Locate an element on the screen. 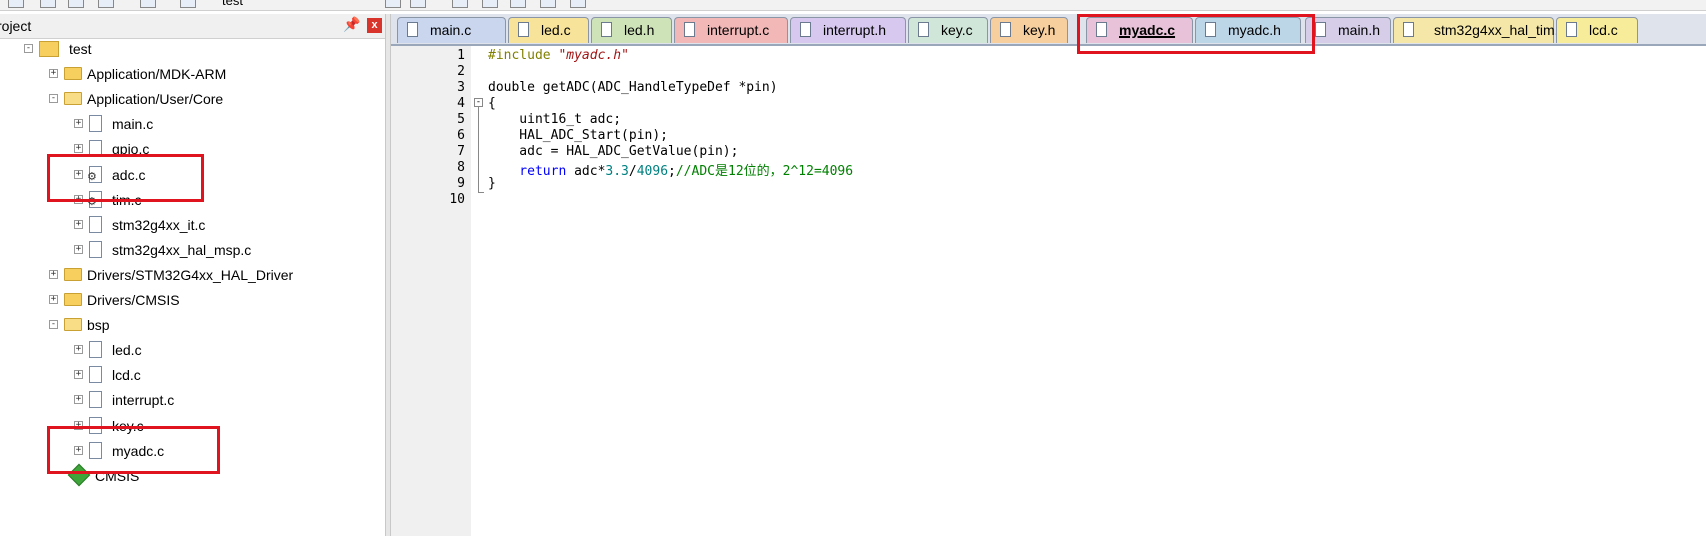 The height and width of the screenshot is (536, 1706). tree-item-label: Application/User/Core is located at coordinates (155, 99).